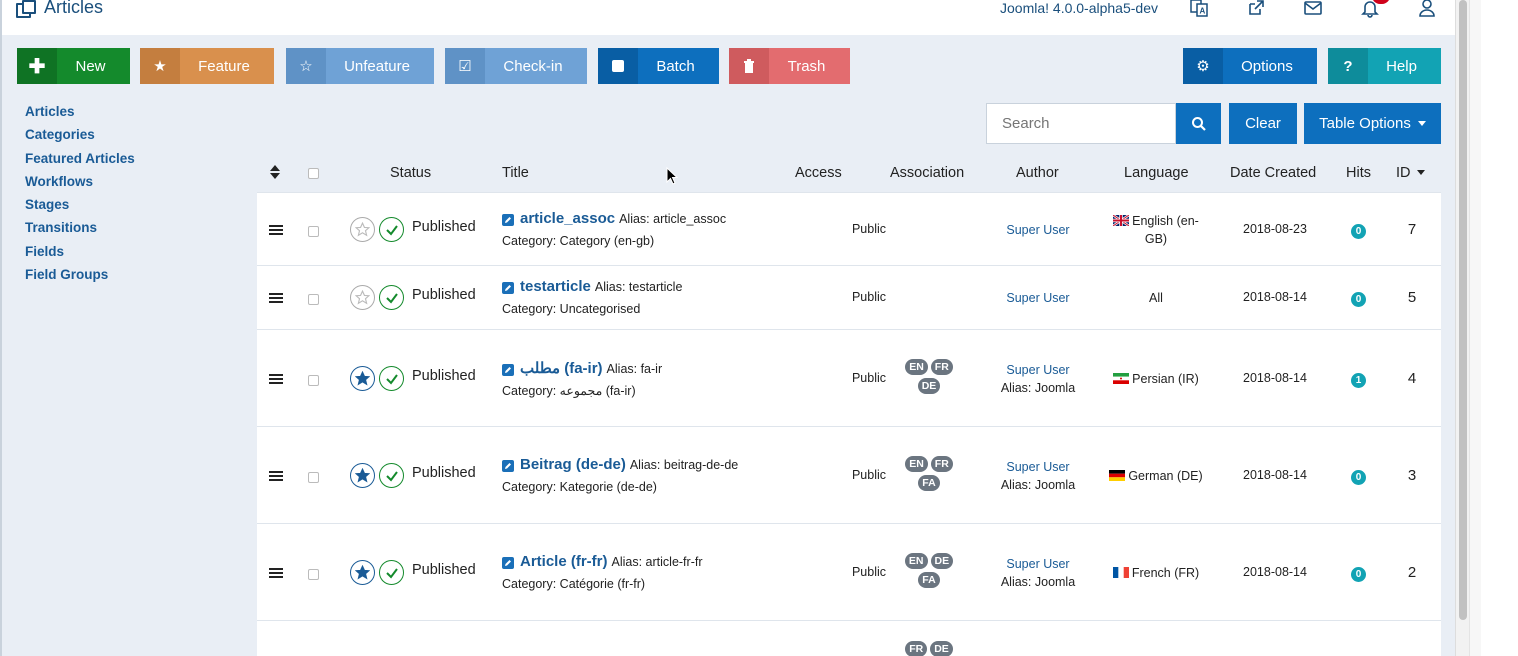 This screenshot has height=656, width=1518. I want to click on unfeature-button: ☆ Unfeature, so click(360, 66).